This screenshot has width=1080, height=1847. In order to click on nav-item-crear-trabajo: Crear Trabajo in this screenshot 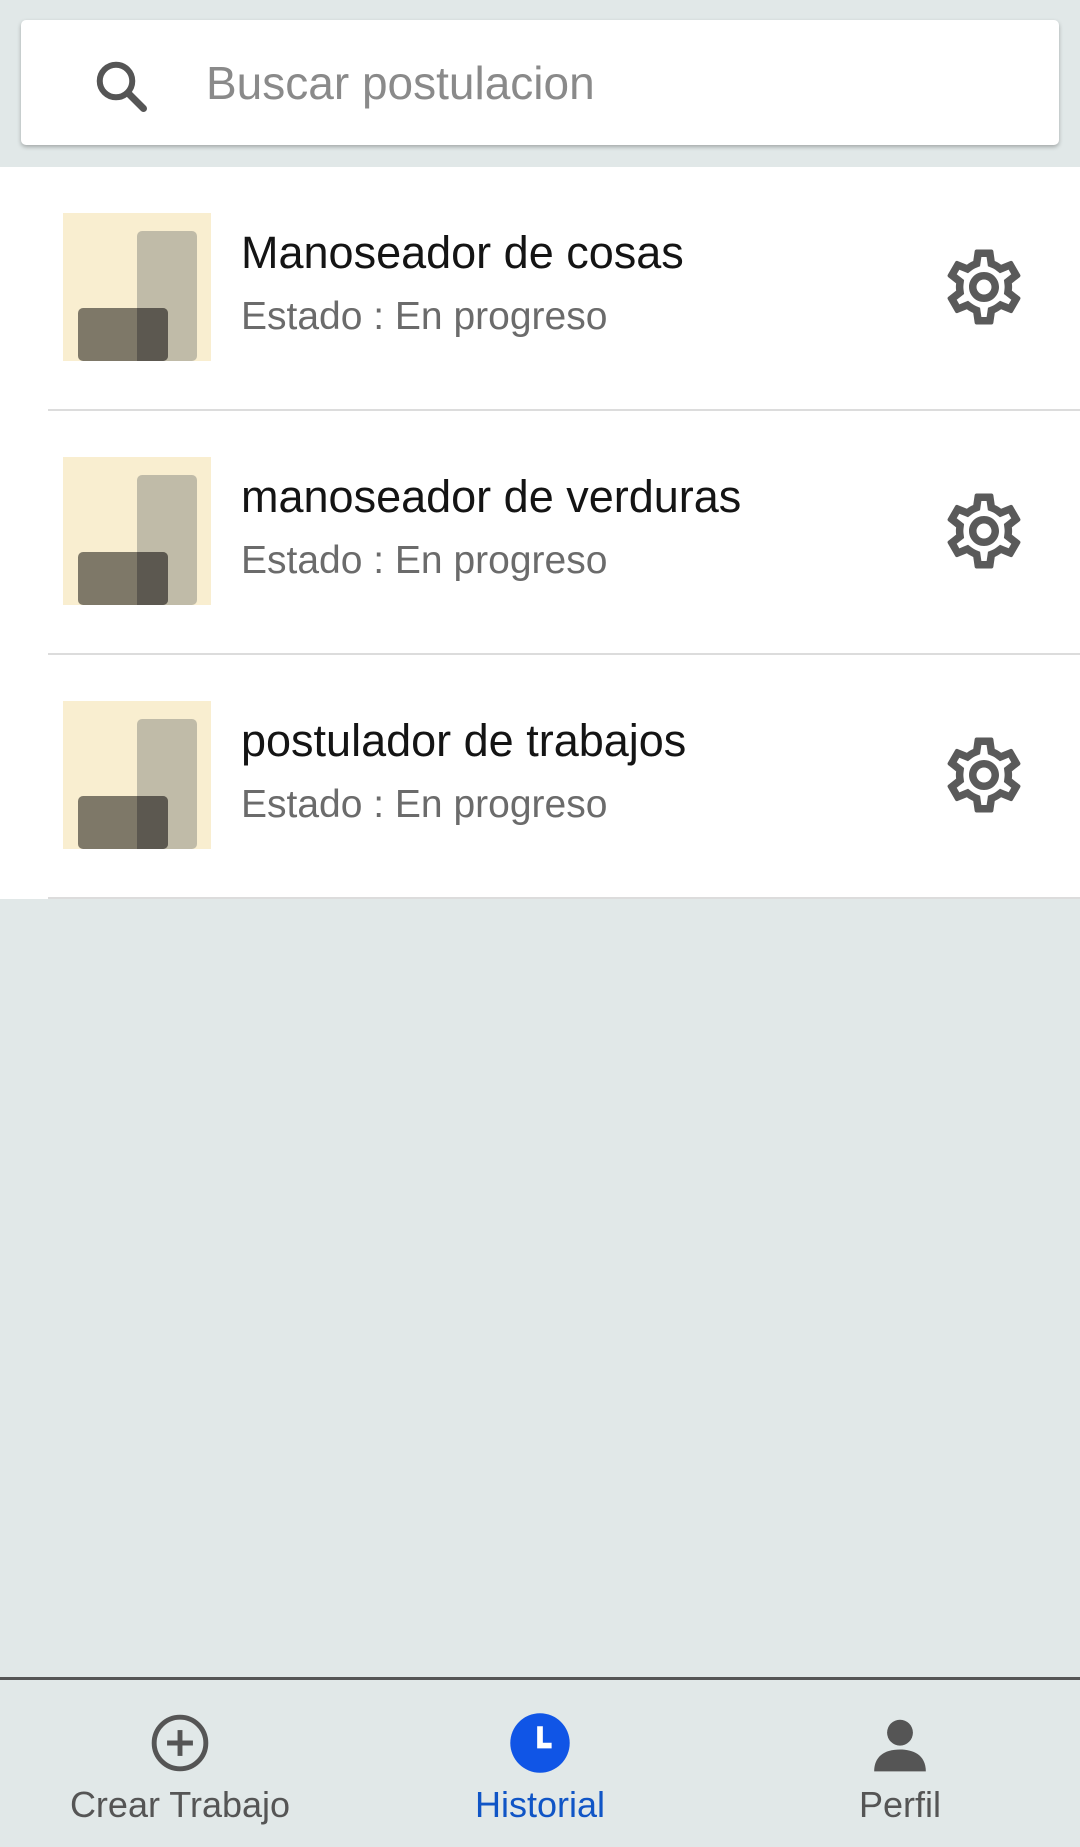, I will do `click(180, 1763)`.